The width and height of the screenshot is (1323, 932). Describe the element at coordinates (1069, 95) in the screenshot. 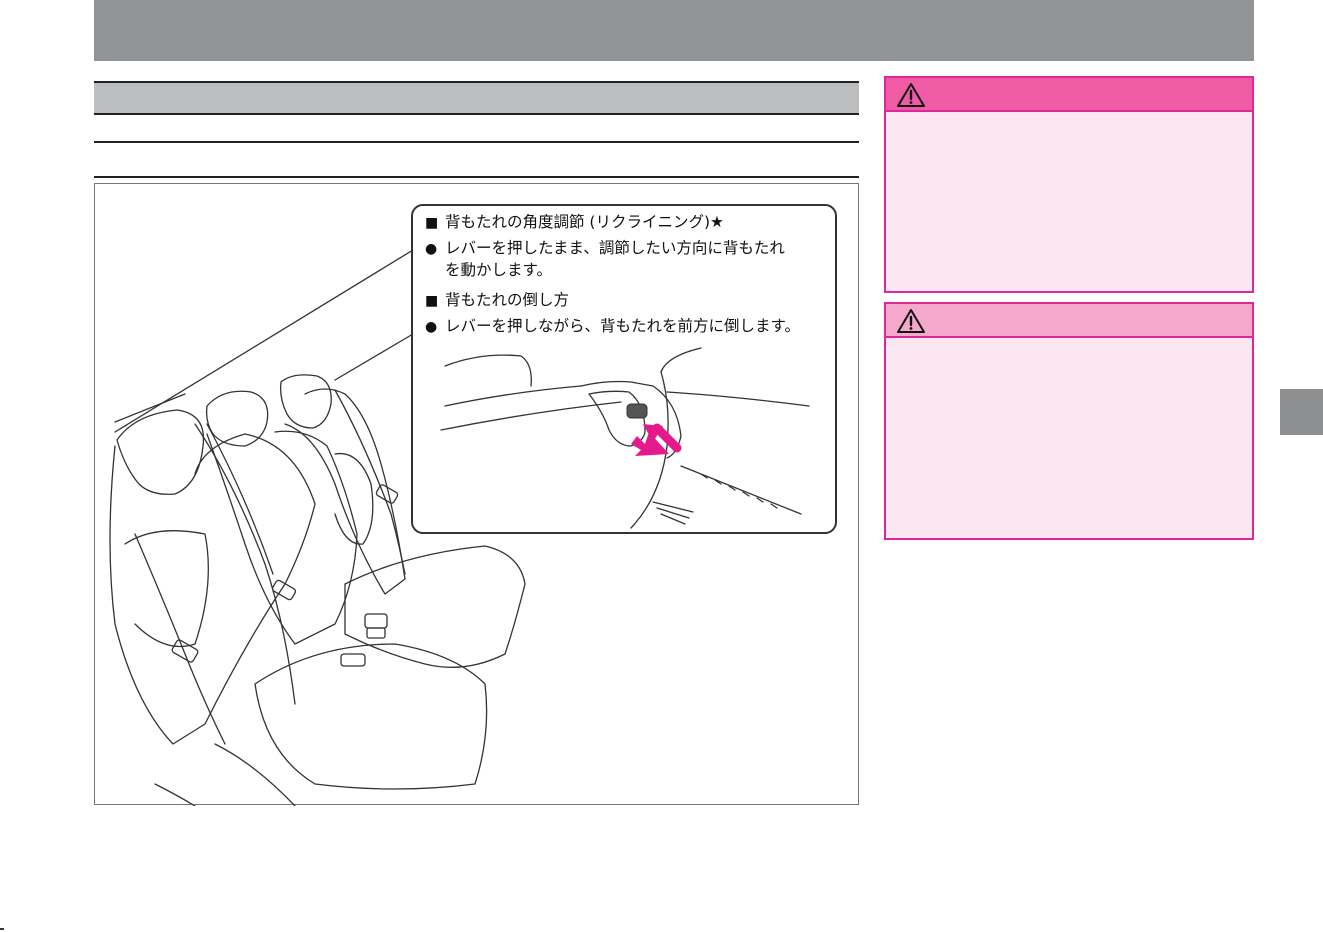

I see `warning-box-header` at that location.